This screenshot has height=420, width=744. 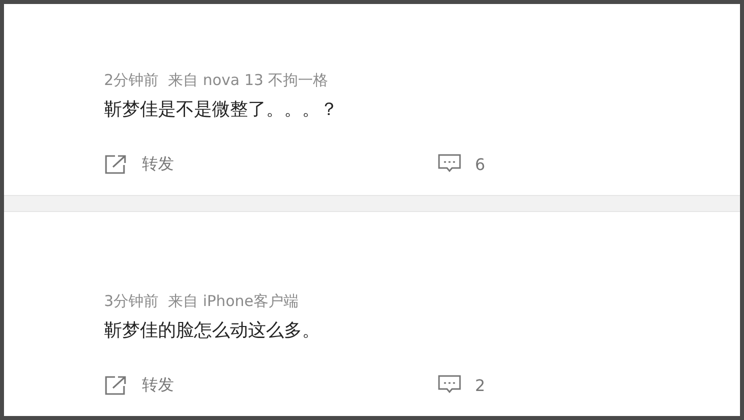 What do you see at coordinates (480, 385) in the screenshot?
I see `comment-count: 2` at bounding box center [480, 385].